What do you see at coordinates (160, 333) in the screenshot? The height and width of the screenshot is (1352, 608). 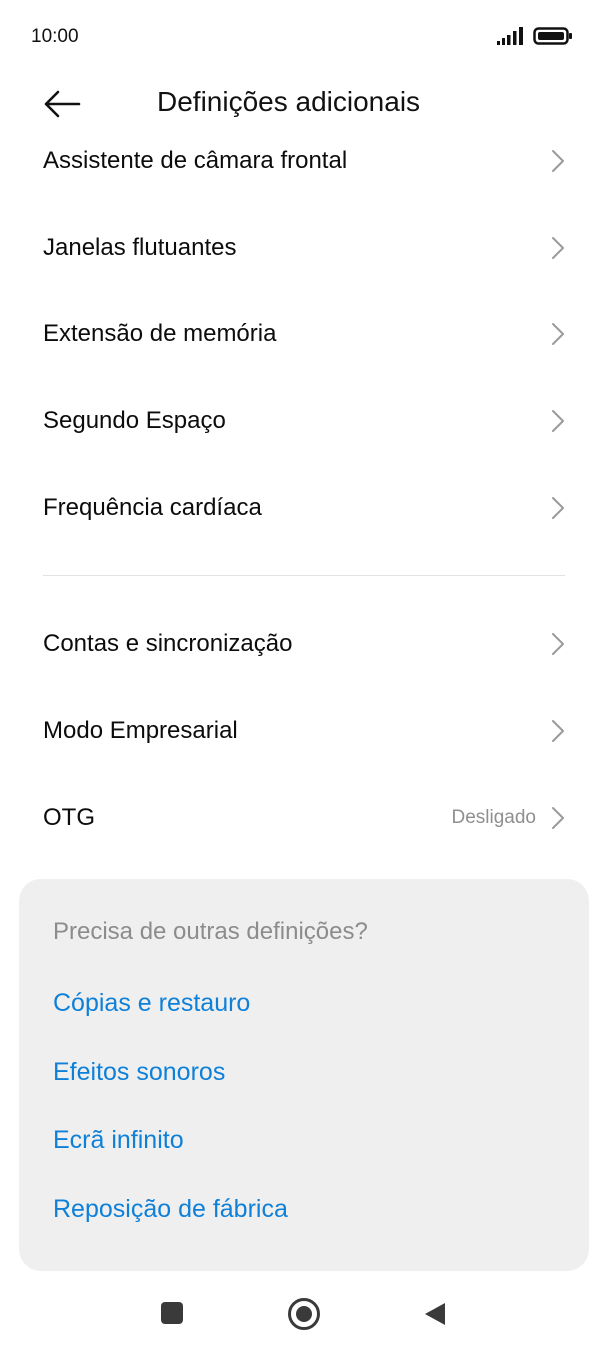 I see `menu-item-label: Extensão de memória` at bounding box center [160, 333].